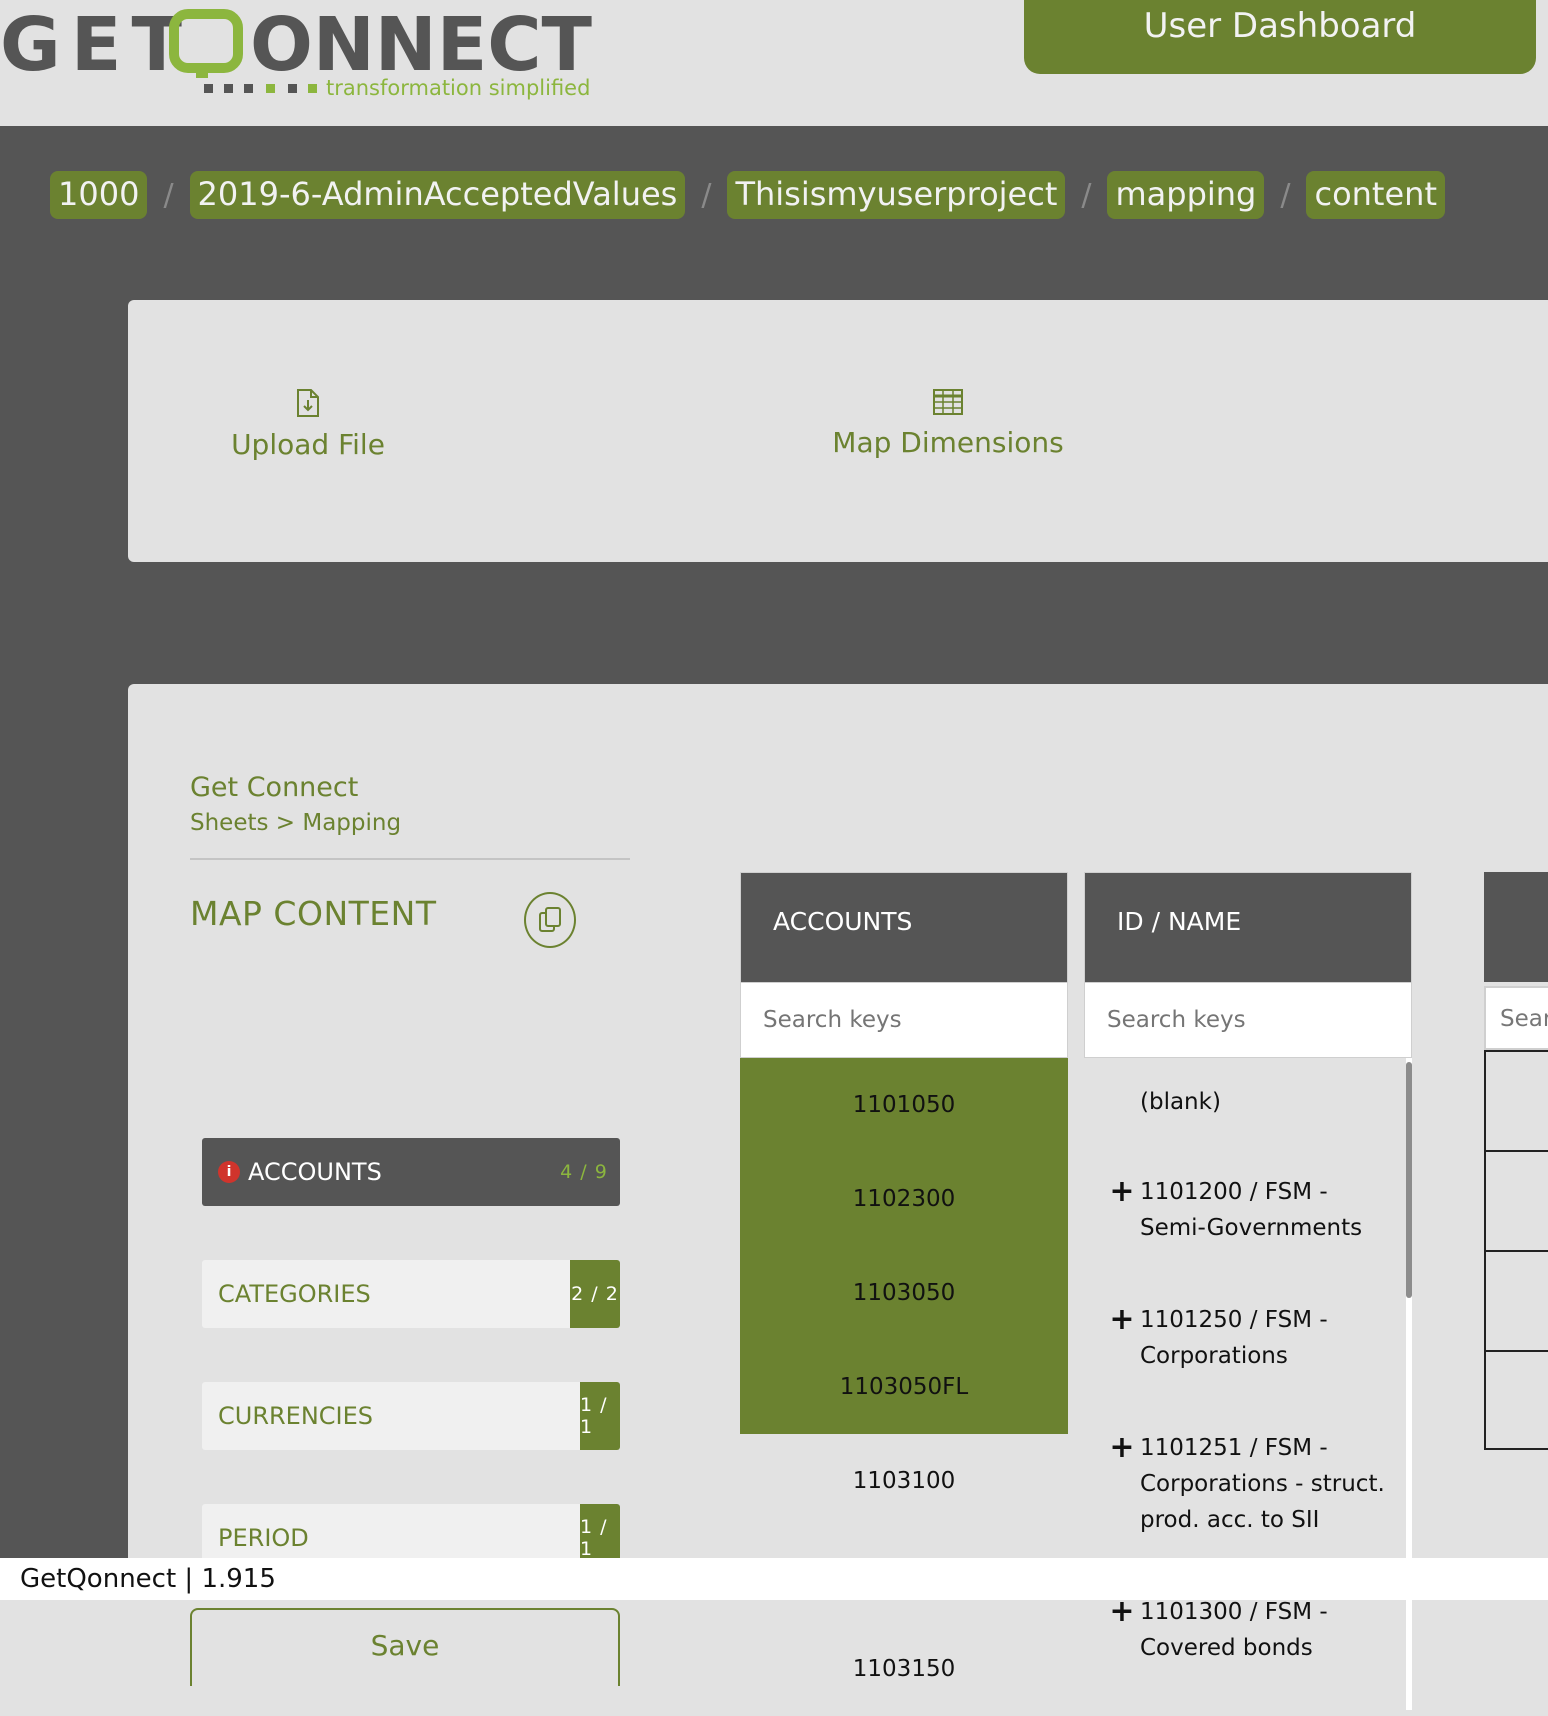 The width and height of the screenshot is (1548, 1716). Describe the element at coordinates (1248, 1129) in the screenshot. I see `id-name-item: (blank)` at that location.